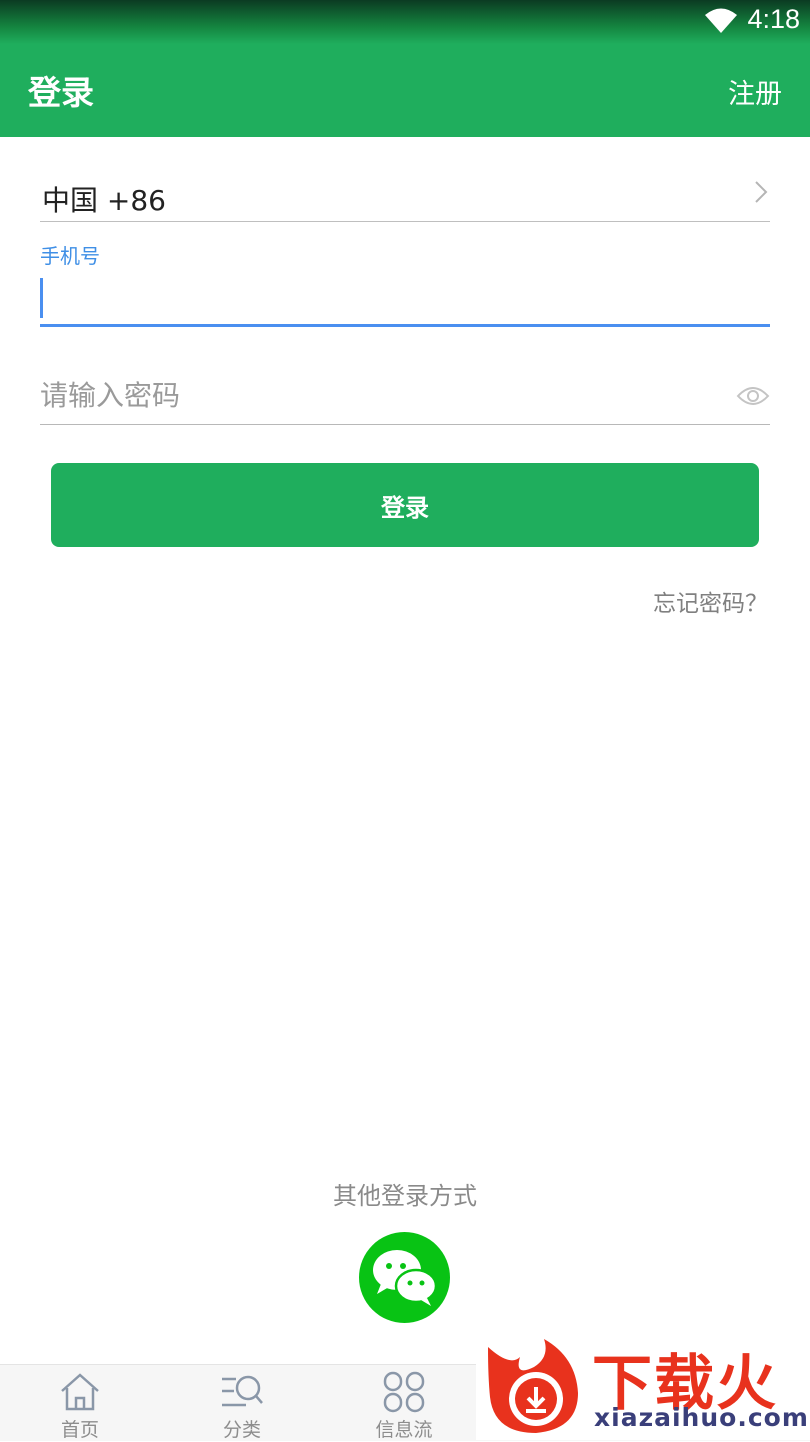 The width and height of the screenshot is (810, 1442). What do you see at coordinates (761, 192) in the screenshot?
I see `chevron-right-icon` at bounding box center [761, 192].